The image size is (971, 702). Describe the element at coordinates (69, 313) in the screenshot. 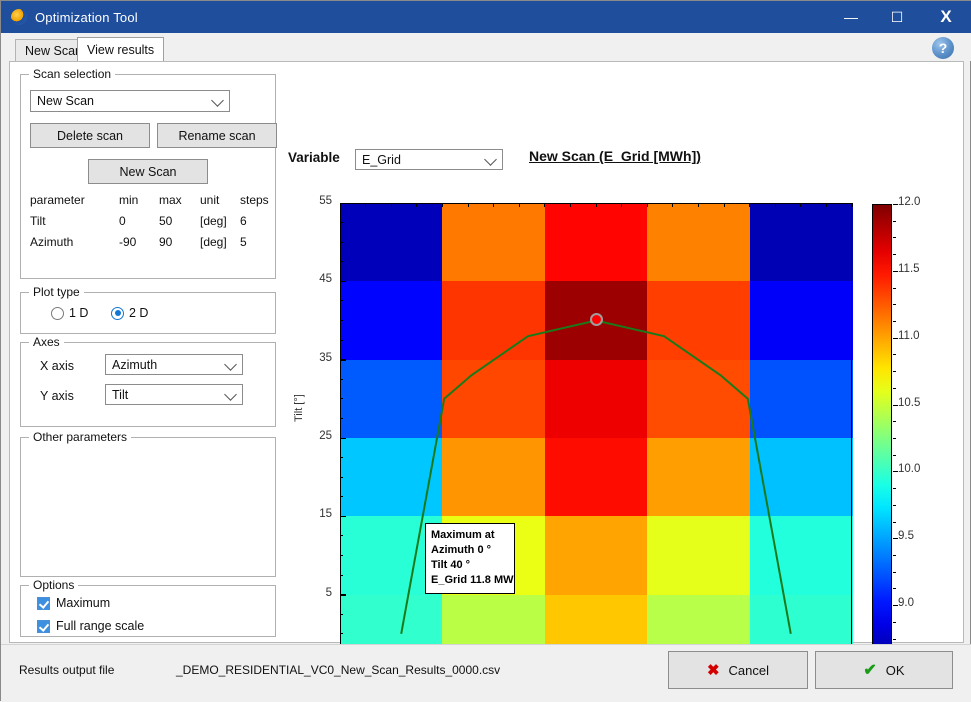

I see `radio-1d: 1 D` at that location.